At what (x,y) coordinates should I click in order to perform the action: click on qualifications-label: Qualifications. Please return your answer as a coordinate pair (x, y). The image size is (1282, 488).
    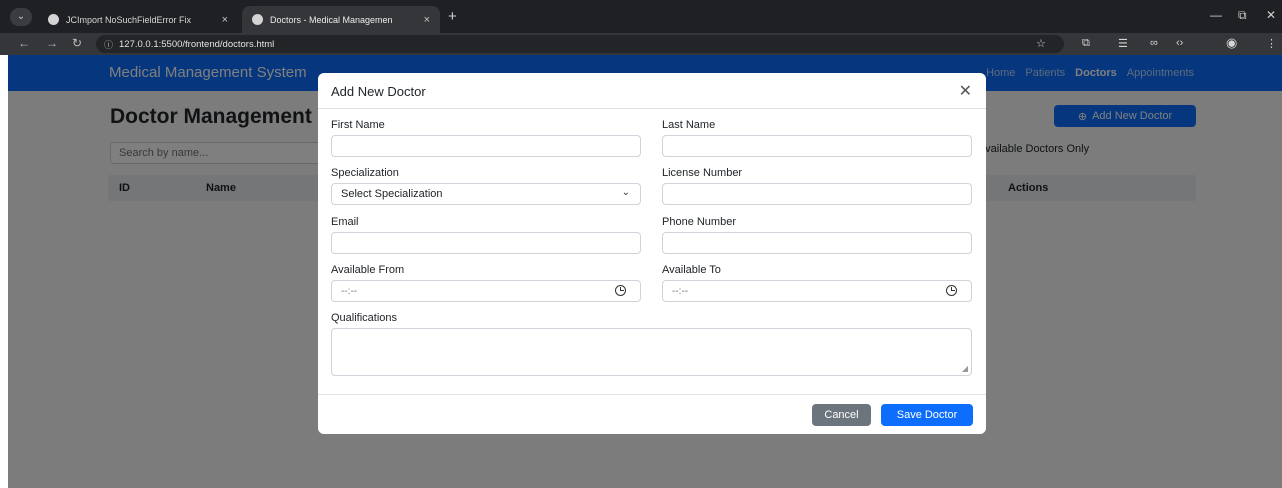
    Looking at the image, I should click on (364, 318).